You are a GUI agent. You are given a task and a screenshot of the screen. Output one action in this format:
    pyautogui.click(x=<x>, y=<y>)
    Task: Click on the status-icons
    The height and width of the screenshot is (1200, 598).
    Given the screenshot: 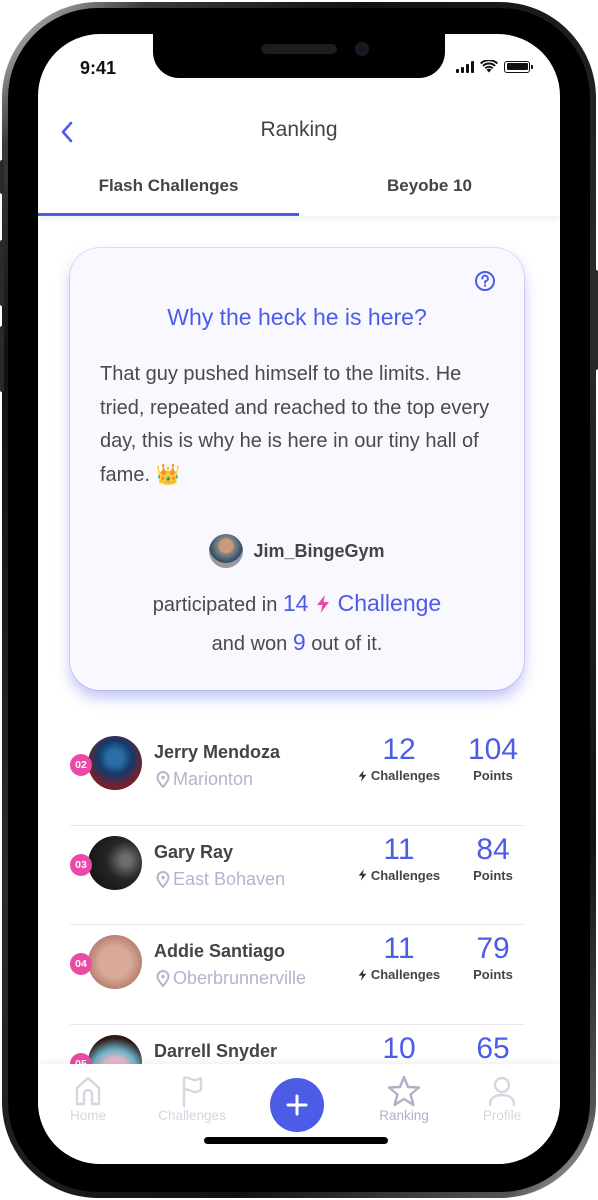 What is the action you would take?
    pyautogui.click(x=494, y=66)
    